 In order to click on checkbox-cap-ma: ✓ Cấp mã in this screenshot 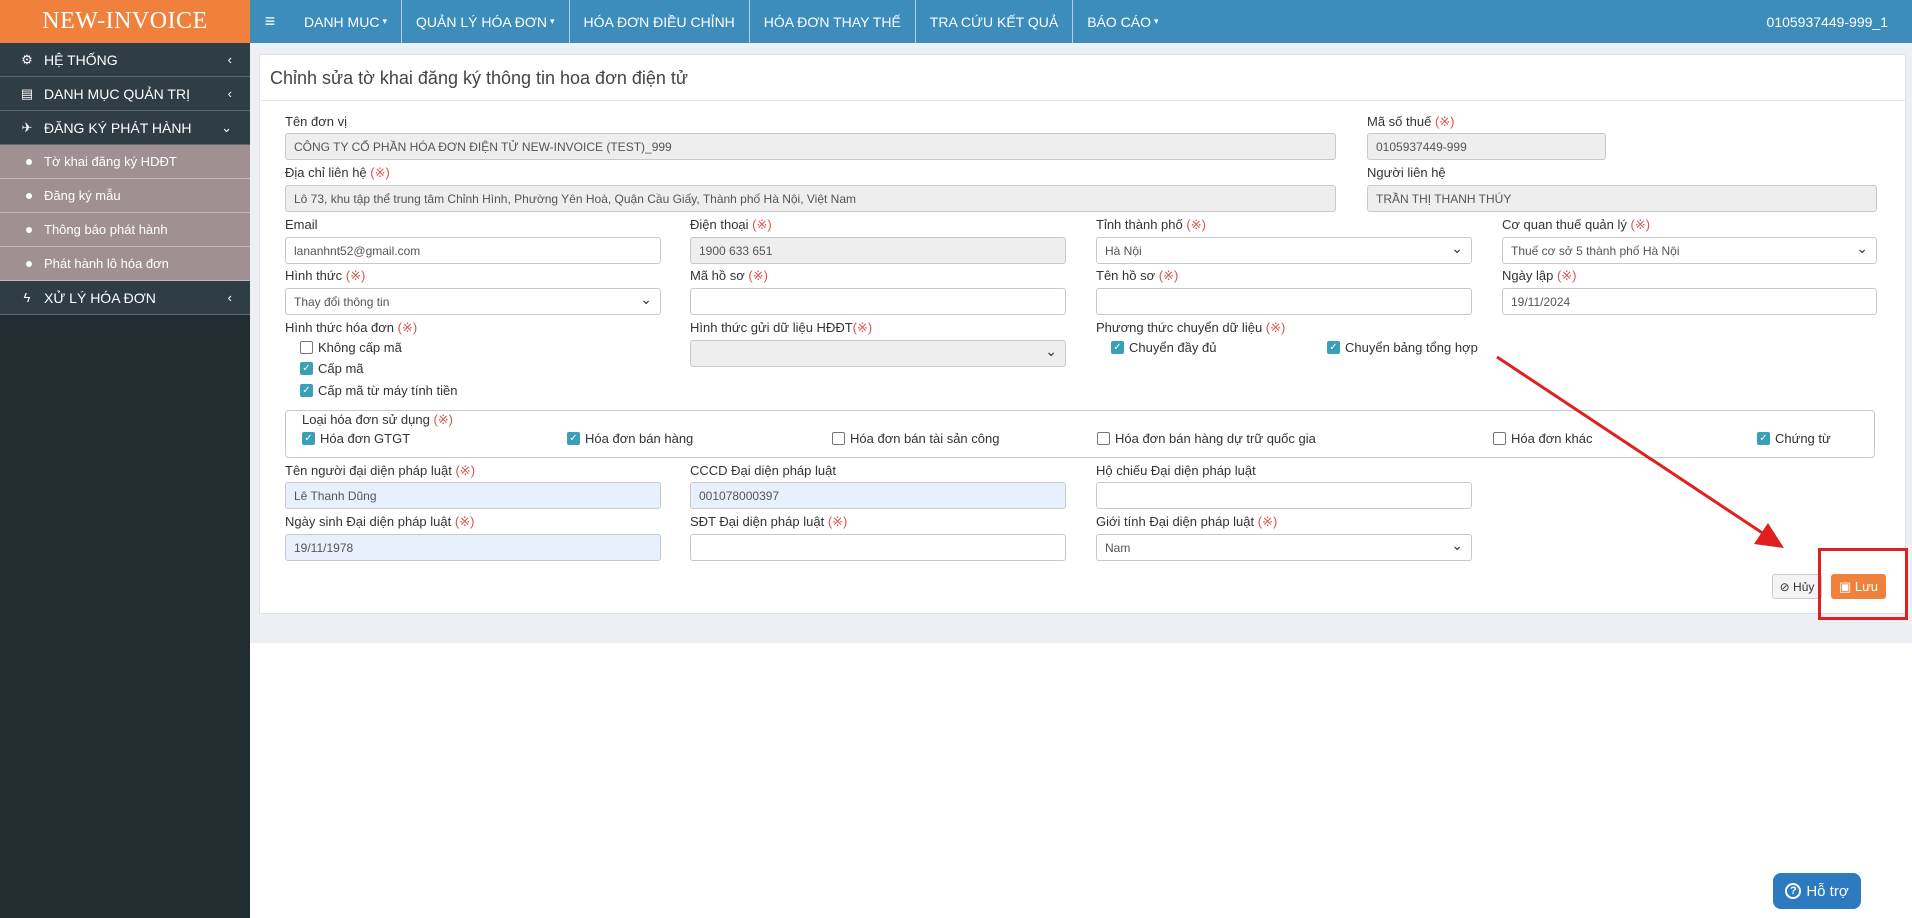, I will do `click(332, 368)`.